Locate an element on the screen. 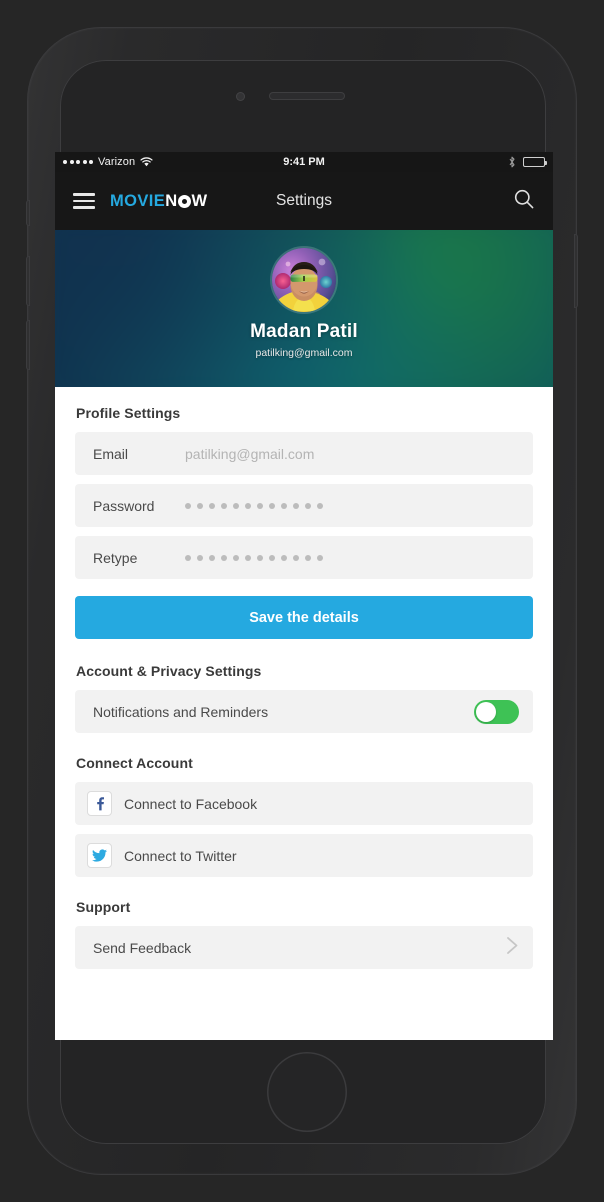 This screenshot has height=1202, width=604. home-button is located at coordinates (307, 1092).